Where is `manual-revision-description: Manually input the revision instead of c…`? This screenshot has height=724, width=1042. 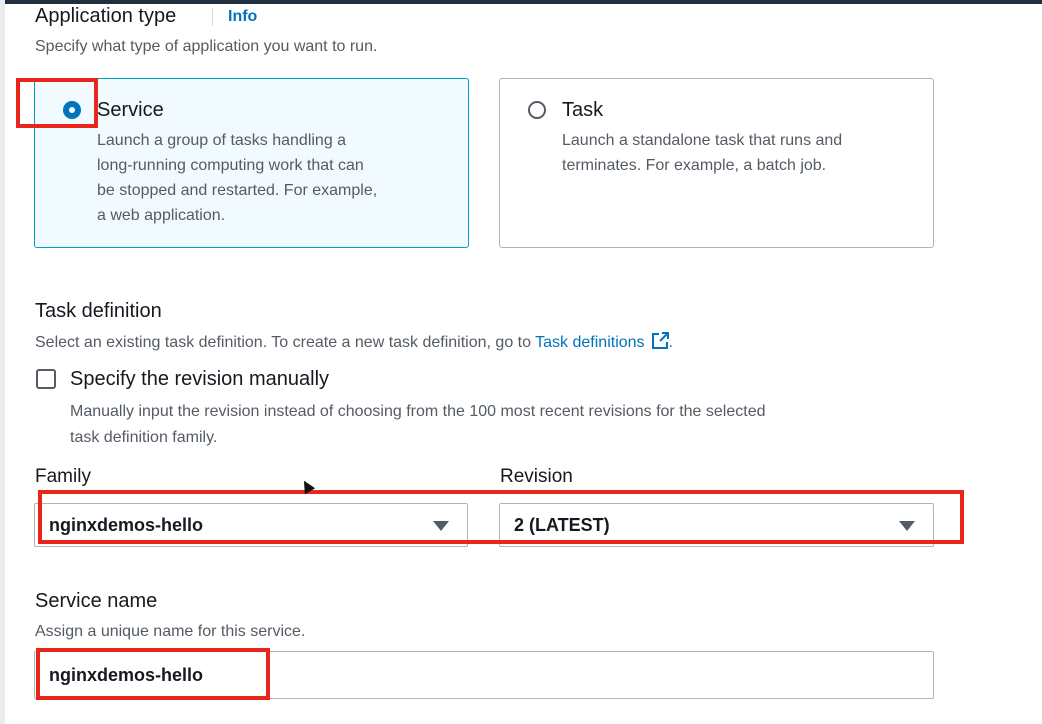
manual-revision-description: Manually input the revision instead of c… is located at coordinates (417, 425).